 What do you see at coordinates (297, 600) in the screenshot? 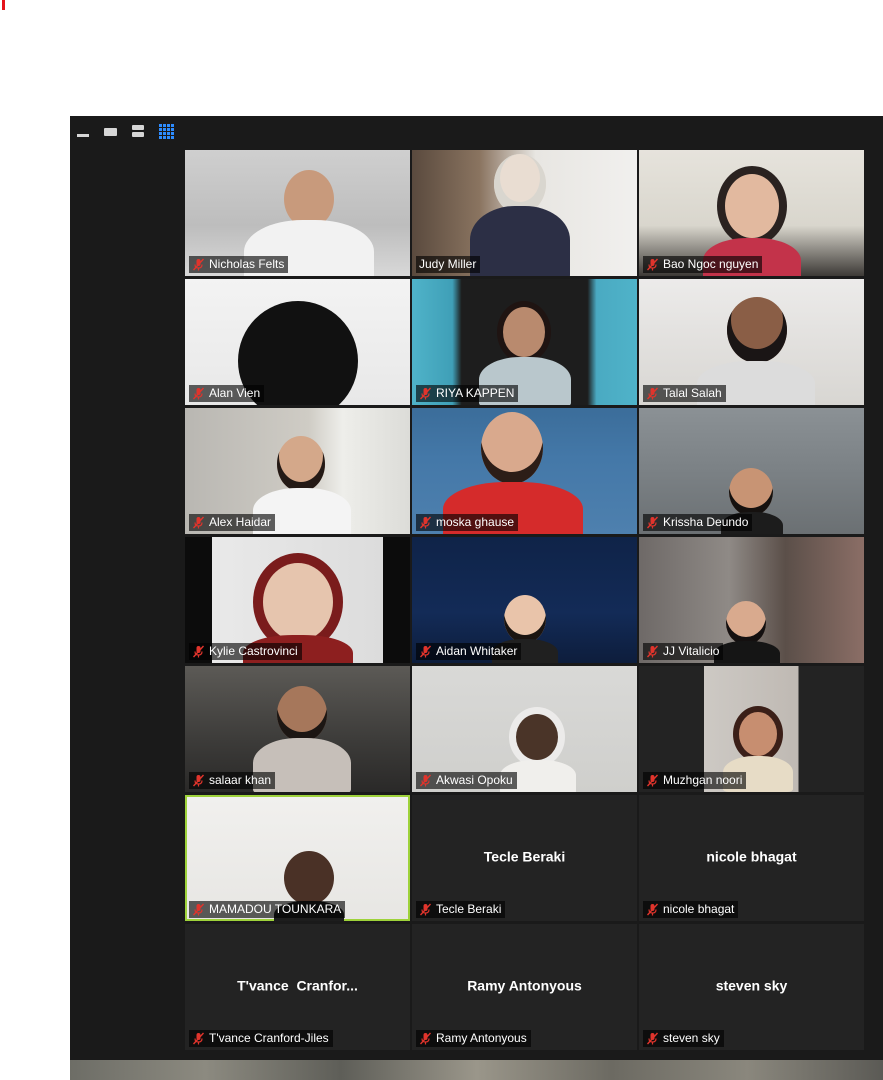
I see `participant-tile: Kylie Castrovinci` at bounding box center [297, 600].